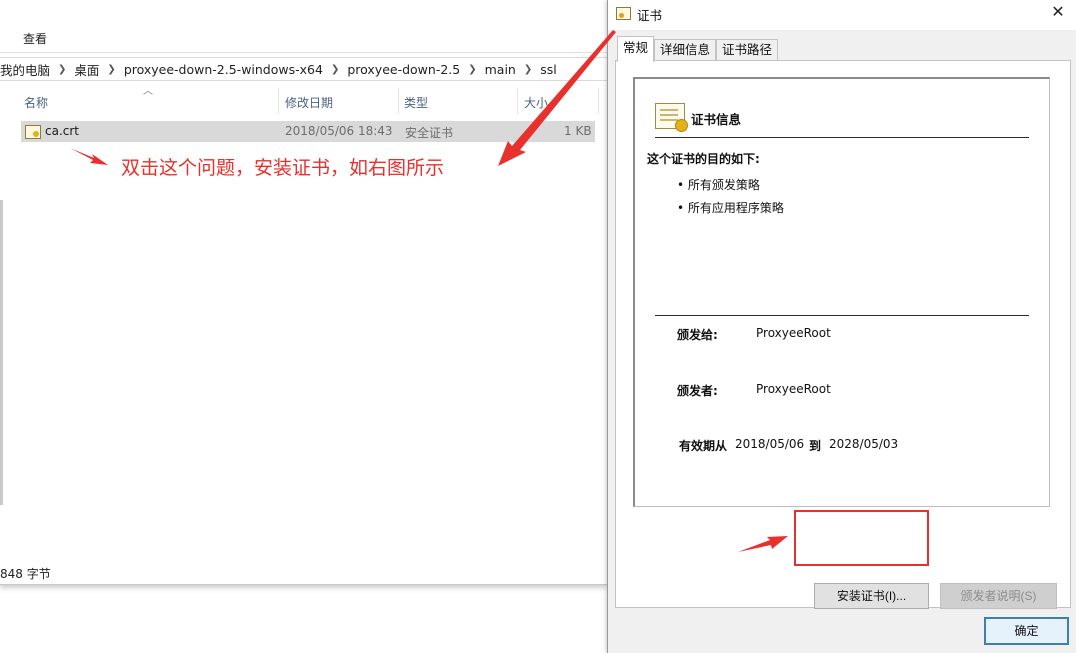 This screenshot has height=653, width=1076. I want to click on dialog-titlebar: 证书 ✕, so click(842, 15).